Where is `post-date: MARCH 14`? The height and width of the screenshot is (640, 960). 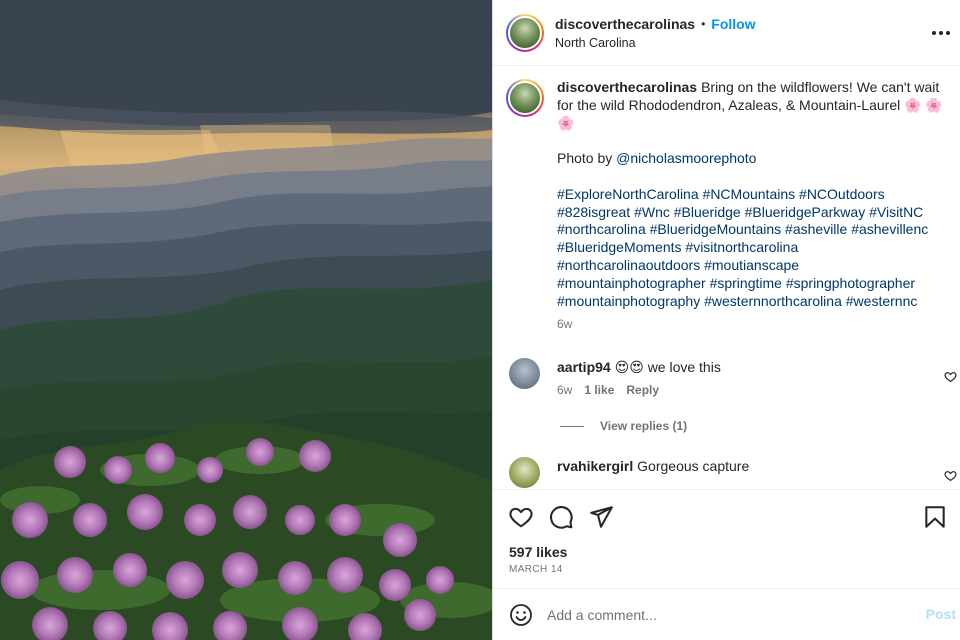
post-date: MARCH 14 is located at coordinates (536, 569).